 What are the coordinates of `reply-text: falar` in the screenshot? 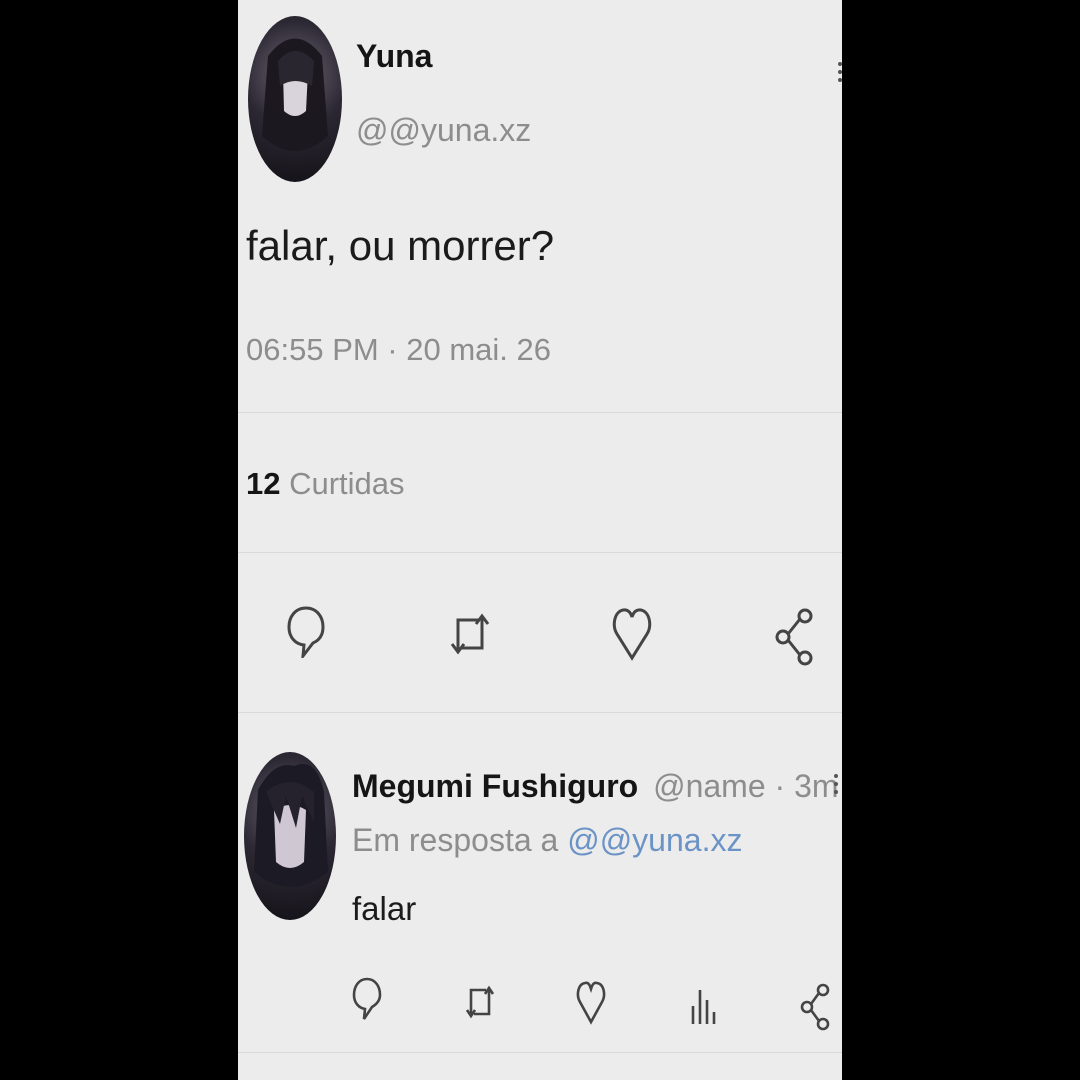 It's located at (384, 908).